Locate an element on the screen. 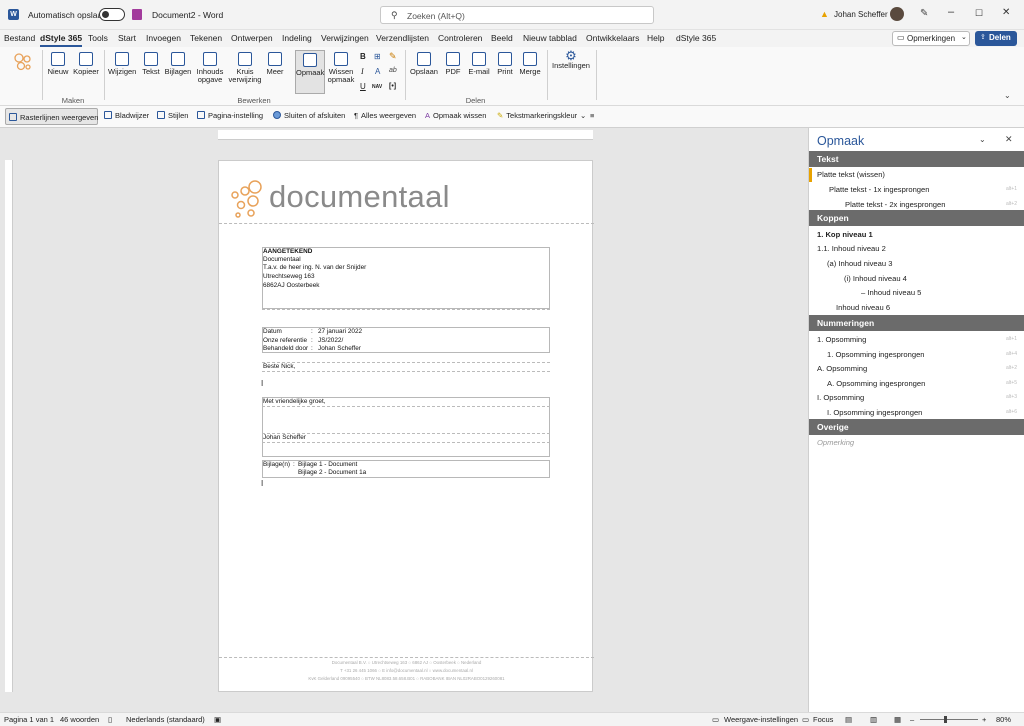  word-count: 46 woorden is located at coordinates (79, 719).